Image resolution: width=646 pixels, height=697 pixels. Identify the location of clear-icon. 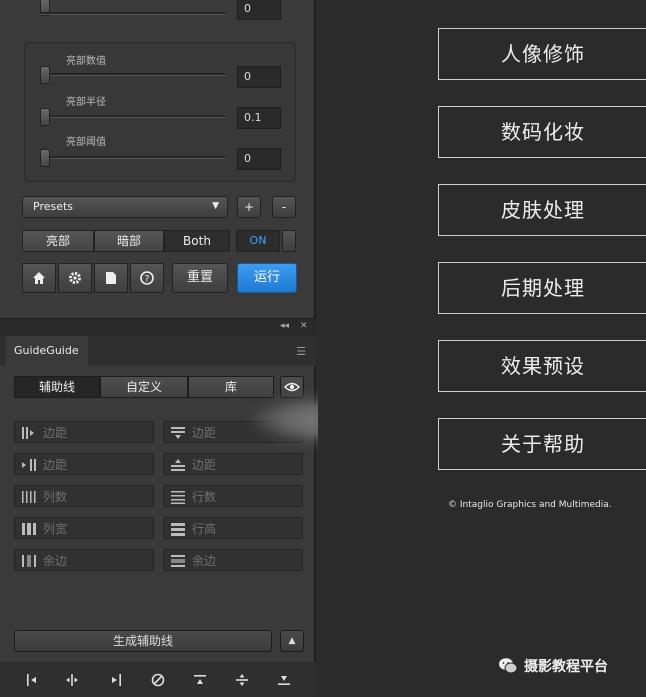
(158, 680).